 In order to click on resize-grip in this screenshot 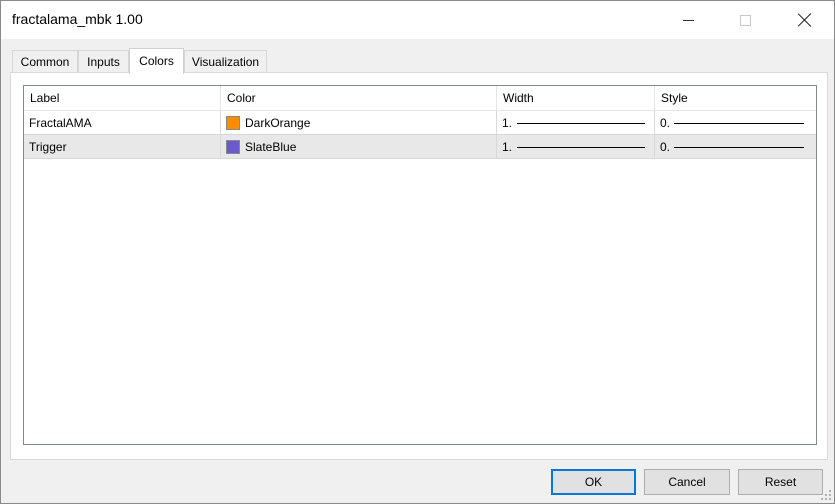, I will do `click(826, 495)`.